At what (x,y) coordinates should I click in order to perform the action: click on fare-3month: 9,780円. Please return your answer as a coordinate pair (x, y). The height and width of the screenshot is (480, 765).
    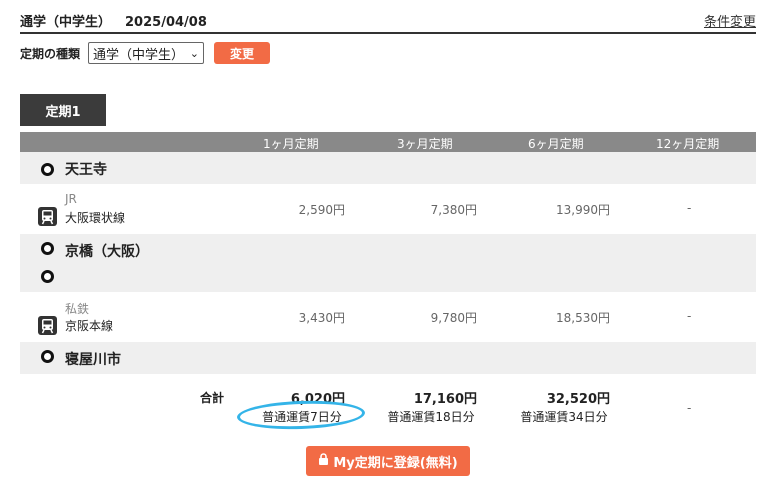
    Looking at the image, I should click on (453, 318).